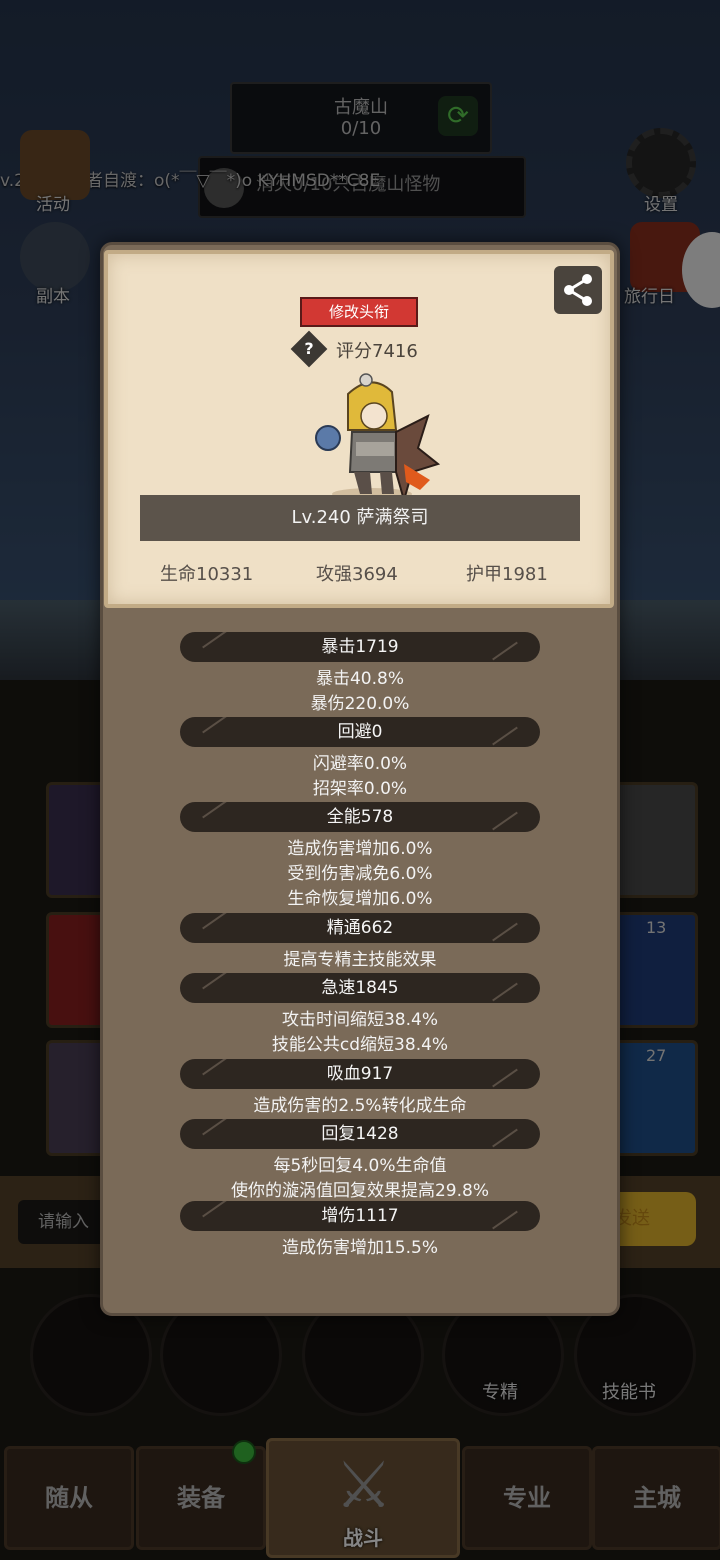  I want to click on help-icon-mark: ?, so click(309, 348).